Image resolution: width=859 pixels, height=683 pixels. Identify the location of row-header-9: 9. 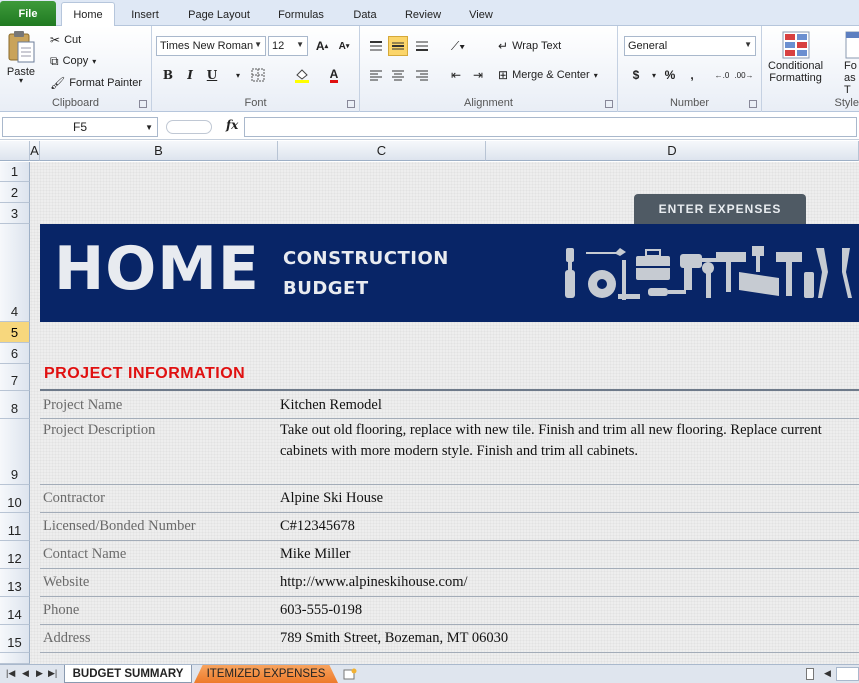
(15, 452).